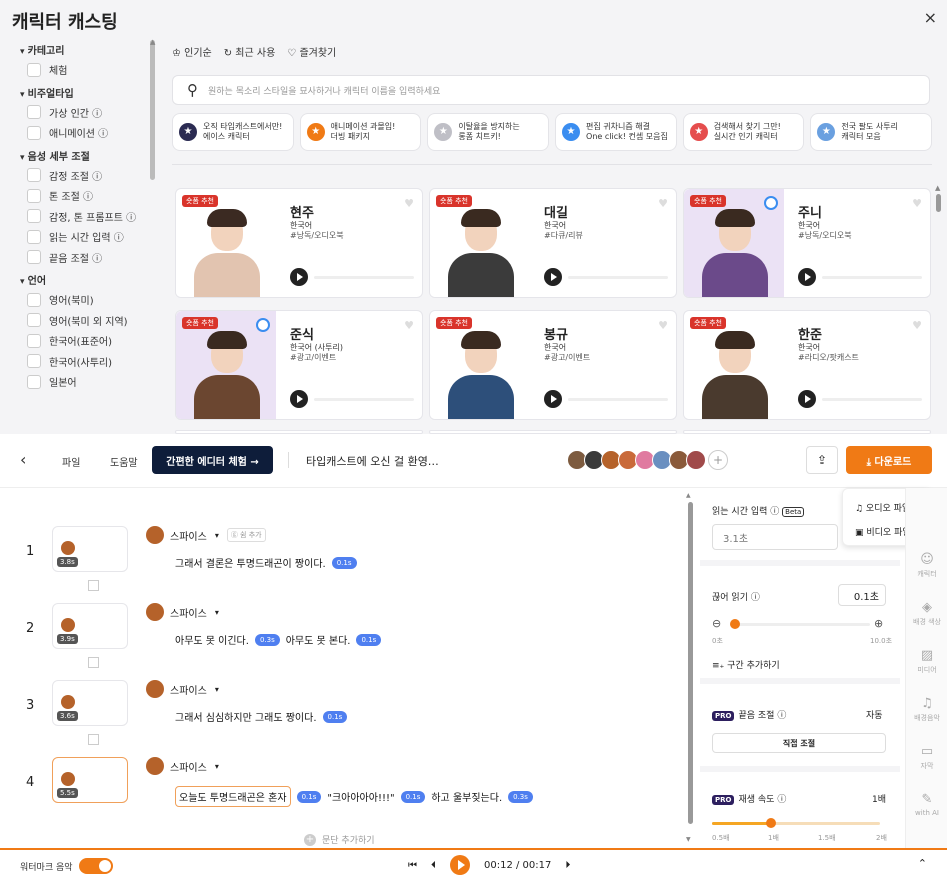 This screenshot has height=876, width=947. I want to click on script-text: 그래서 심심하지만 그래도 짱이다., so click(246, 716).